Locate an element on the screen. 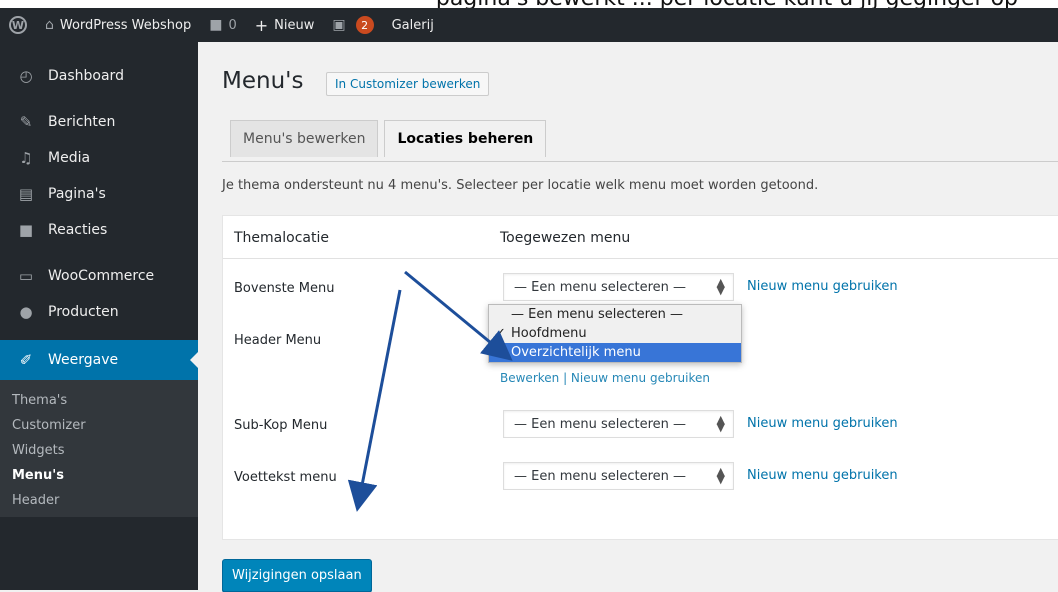  pages-icon: ▤ is located at coordinates (26, 194).